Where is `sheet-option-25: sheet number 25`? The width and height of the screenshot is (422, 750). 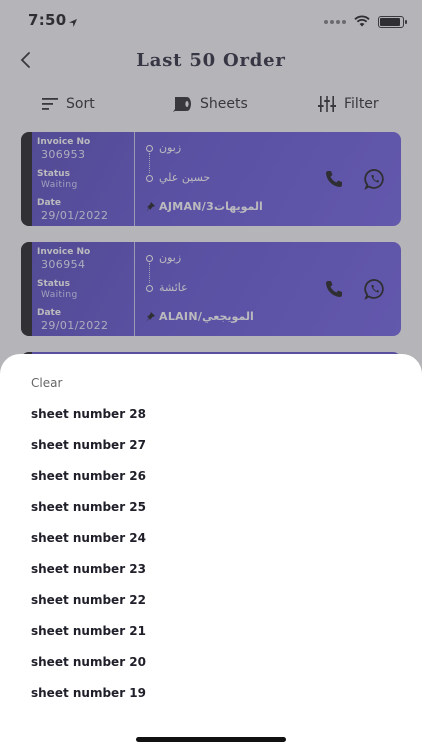 sheet-option-25: sheet number 25 is located at coordinates (88, 507).